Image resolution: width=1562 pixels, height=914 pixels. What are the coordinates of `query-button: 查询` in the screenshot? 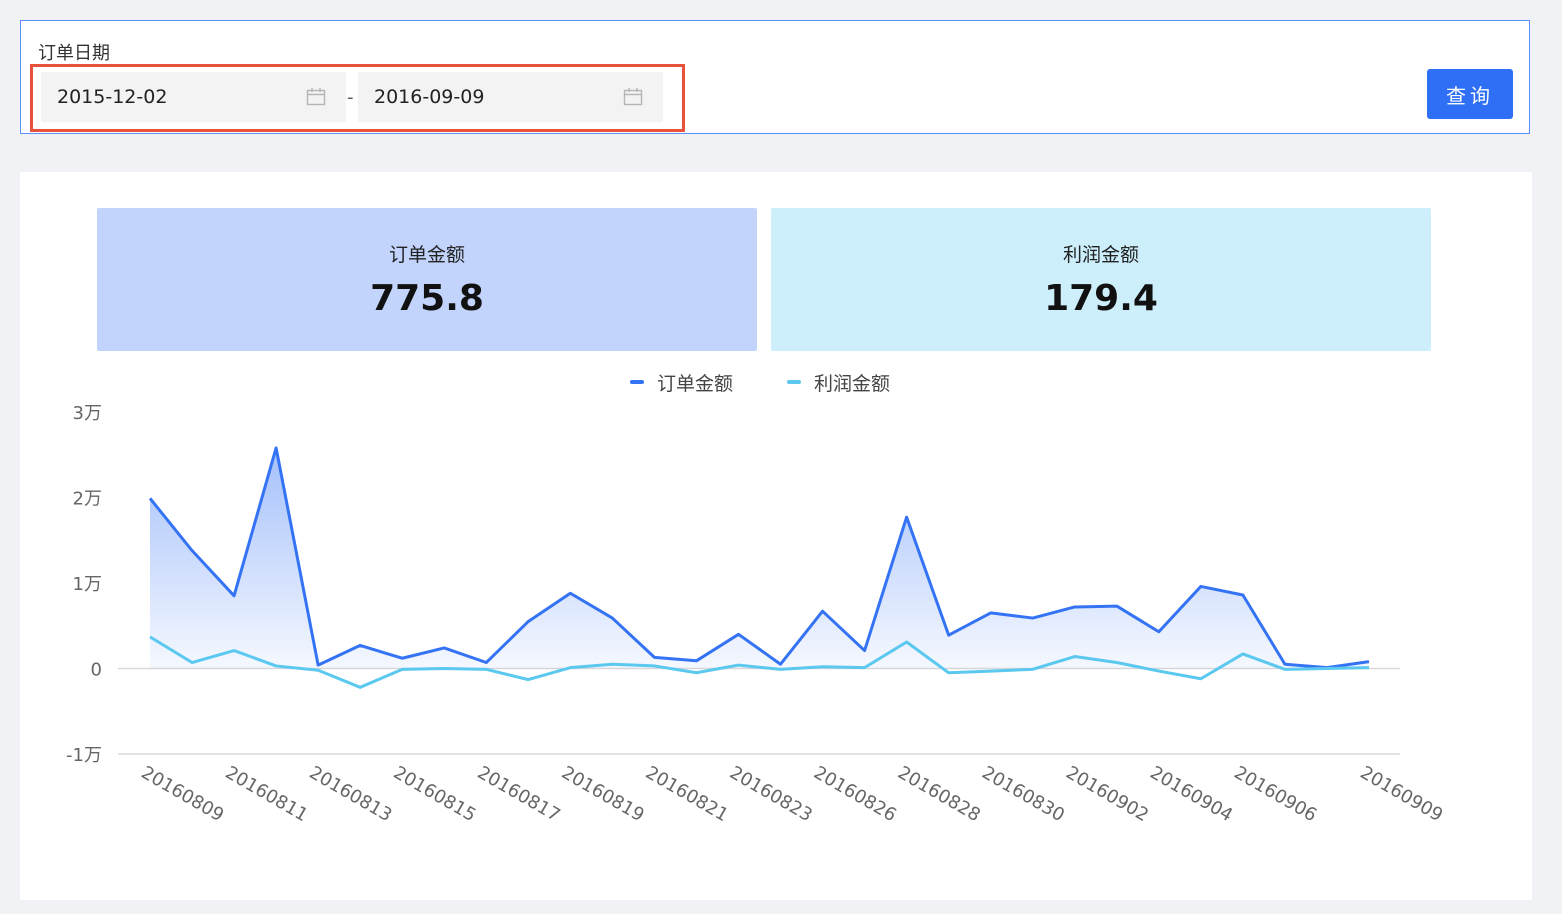 It's located at (1470, 94).